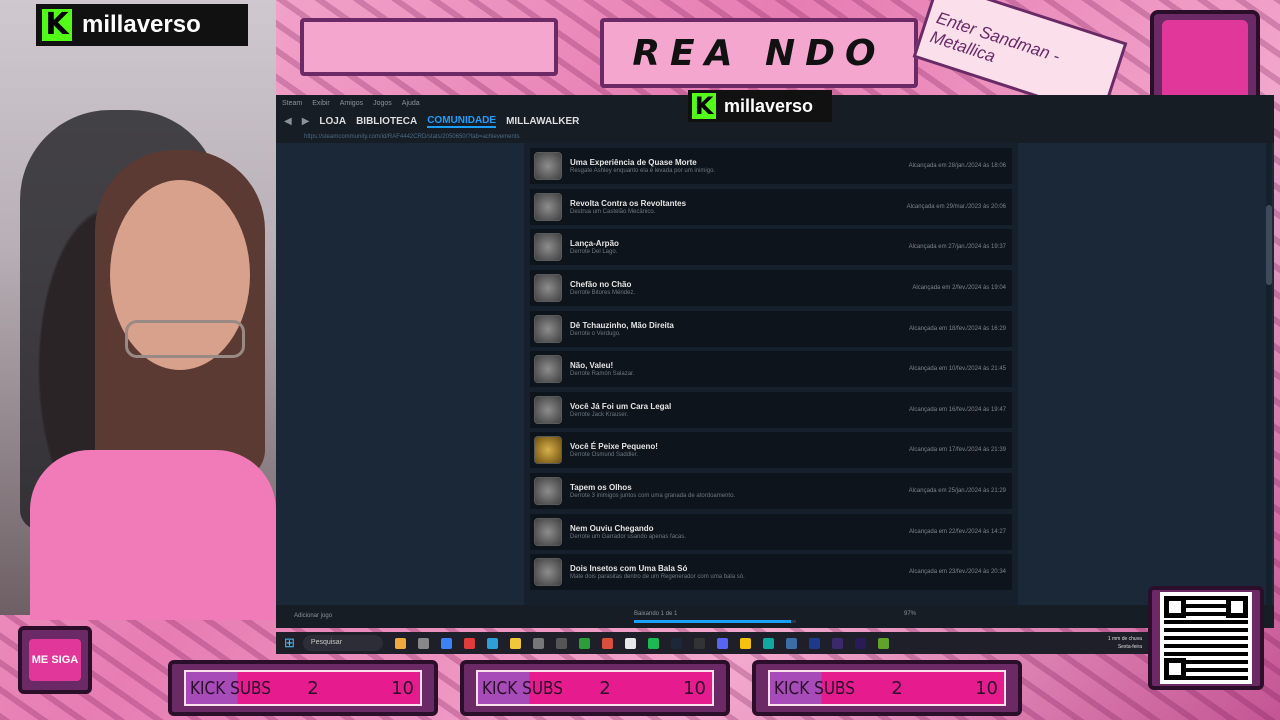 This screenshot has width=1280, height=720. I want to click on overlay-panel-empty, so click(429, 47).